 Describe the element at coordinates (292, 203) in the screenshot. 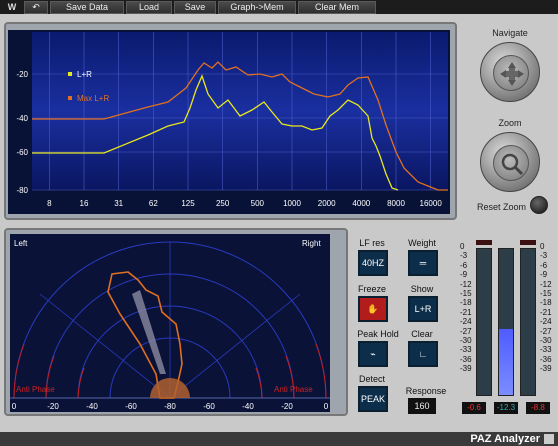

I see `x-tick-label: 1000` at that location.